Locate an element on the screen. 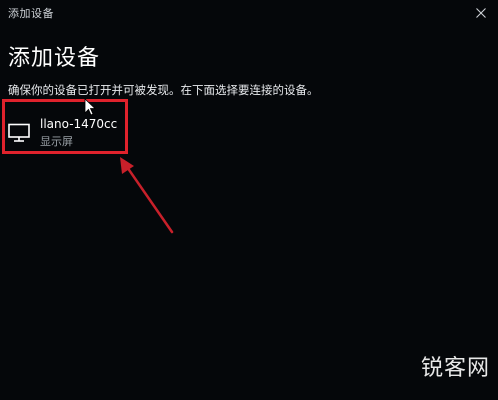  title-bar: 添加设备 is located at coordinates (249, 13).